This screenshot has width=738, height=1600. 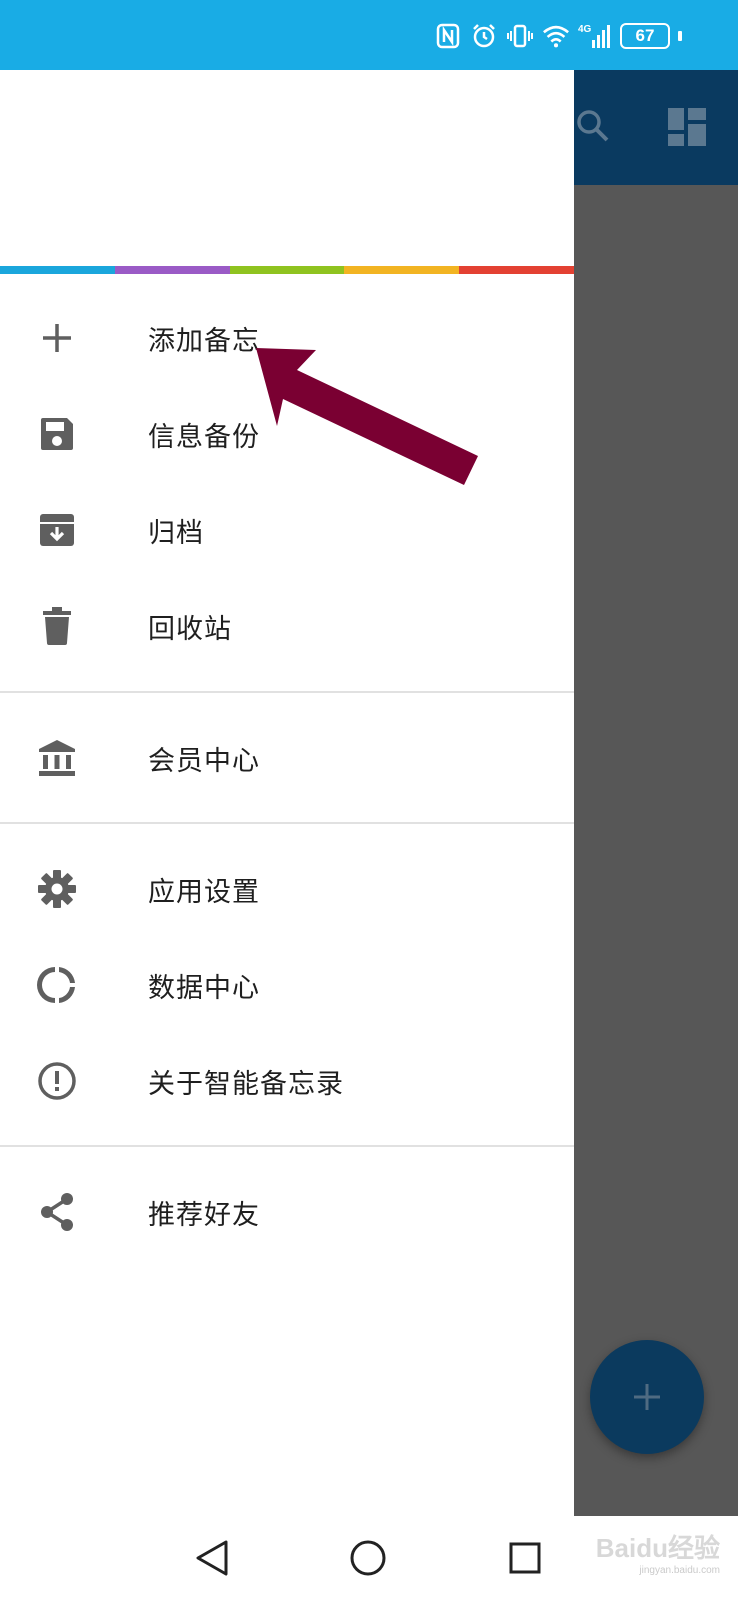 I want to click on battery-tip, so click(x=680, y=36).